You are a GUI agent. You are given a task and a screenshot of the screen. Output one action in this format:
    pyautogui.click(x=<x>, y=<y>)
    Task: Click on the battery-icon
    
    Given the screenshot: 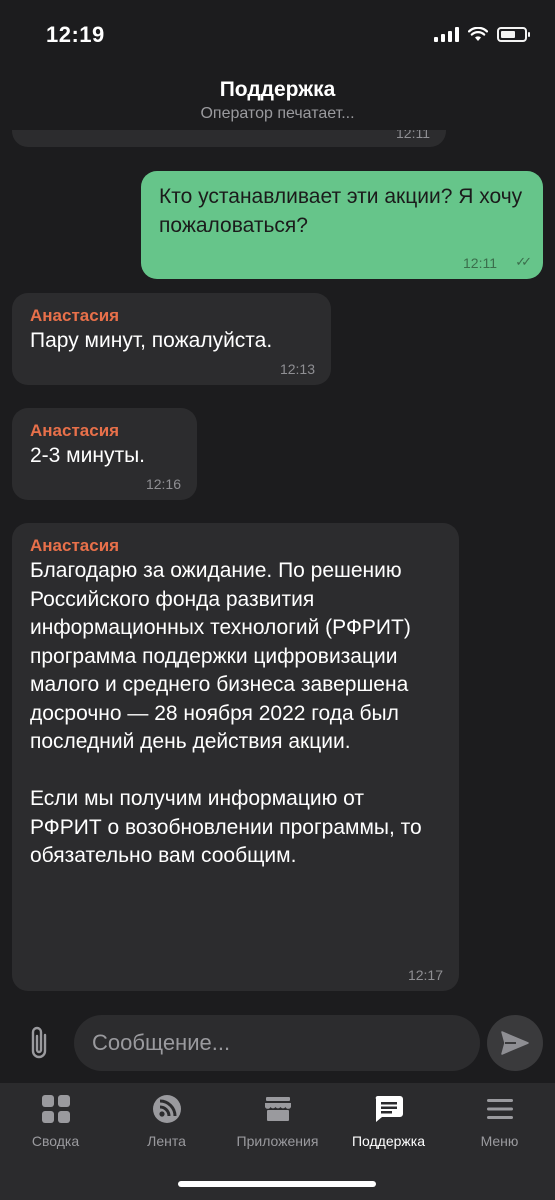 What is the action you would take?
    pyautogui.click(x=513, y=34)
    